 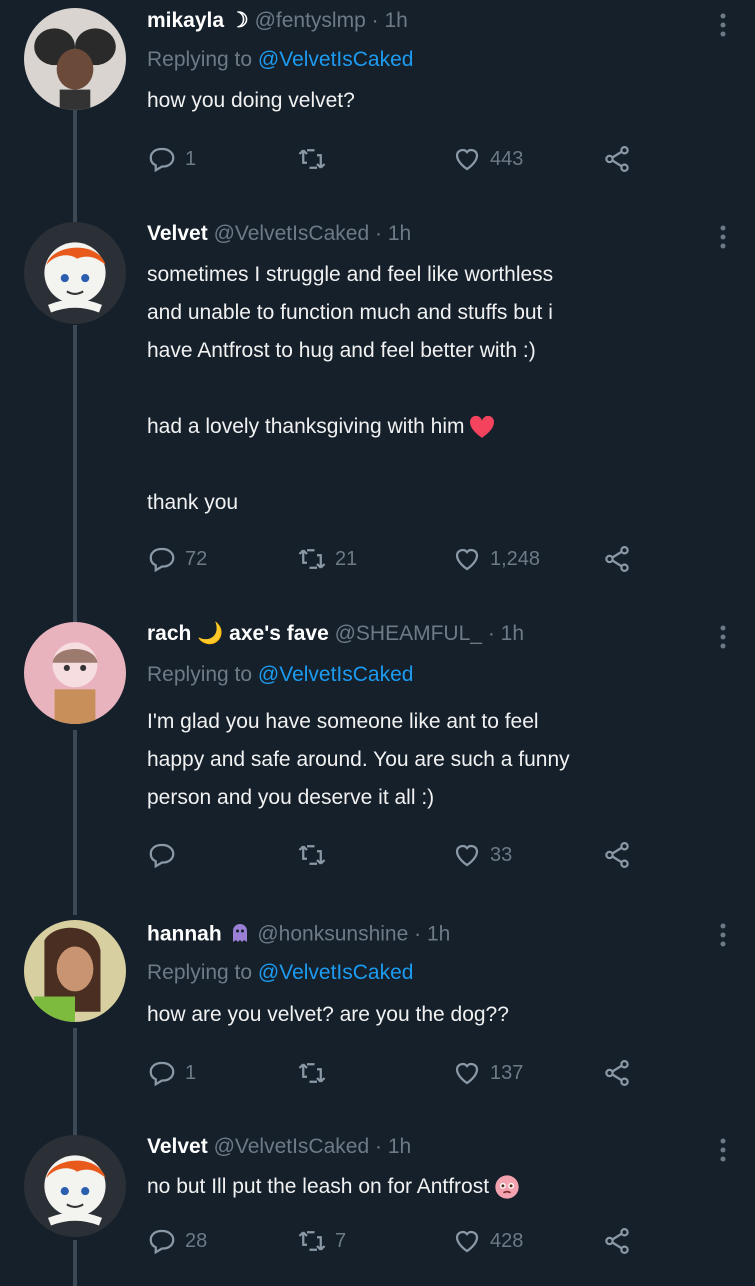 What do you see at coordinates (515, 558) in the screenshot?
I see `like-count: 1,248` at bounding box center [515, 558].